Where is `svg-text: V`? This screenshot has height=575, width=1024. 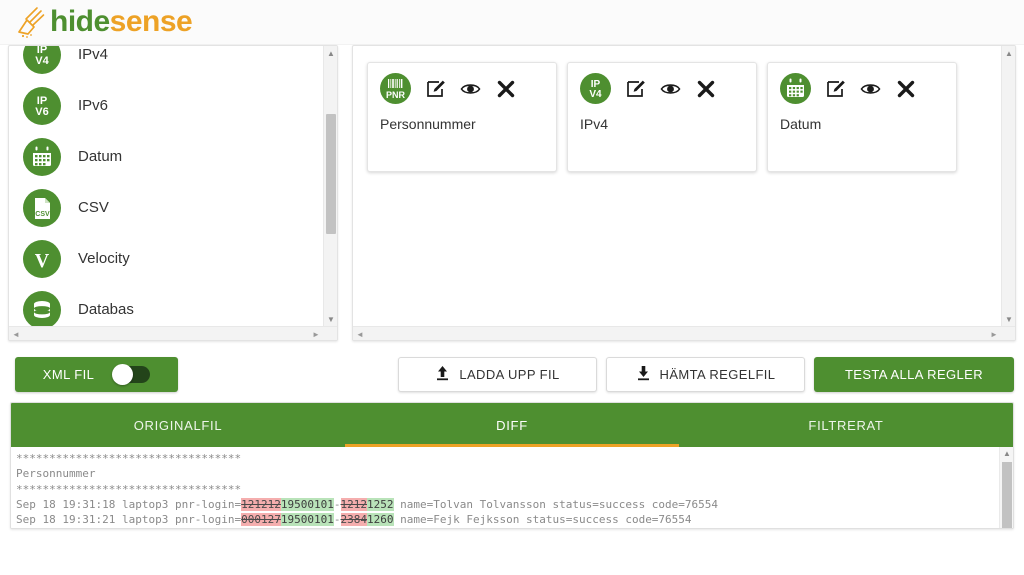
svg-text: V is located at coordinates (42, 261).